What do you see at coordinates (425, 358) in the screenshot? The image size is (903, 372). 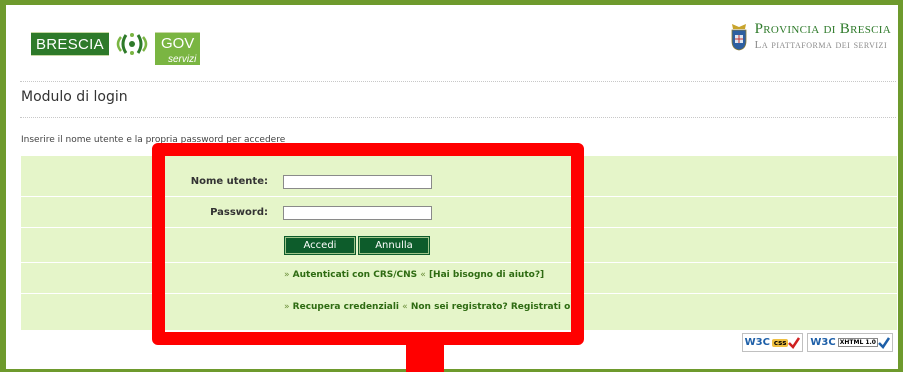 I see `annotation-highlight-stem` at bounding box center [425, 358].